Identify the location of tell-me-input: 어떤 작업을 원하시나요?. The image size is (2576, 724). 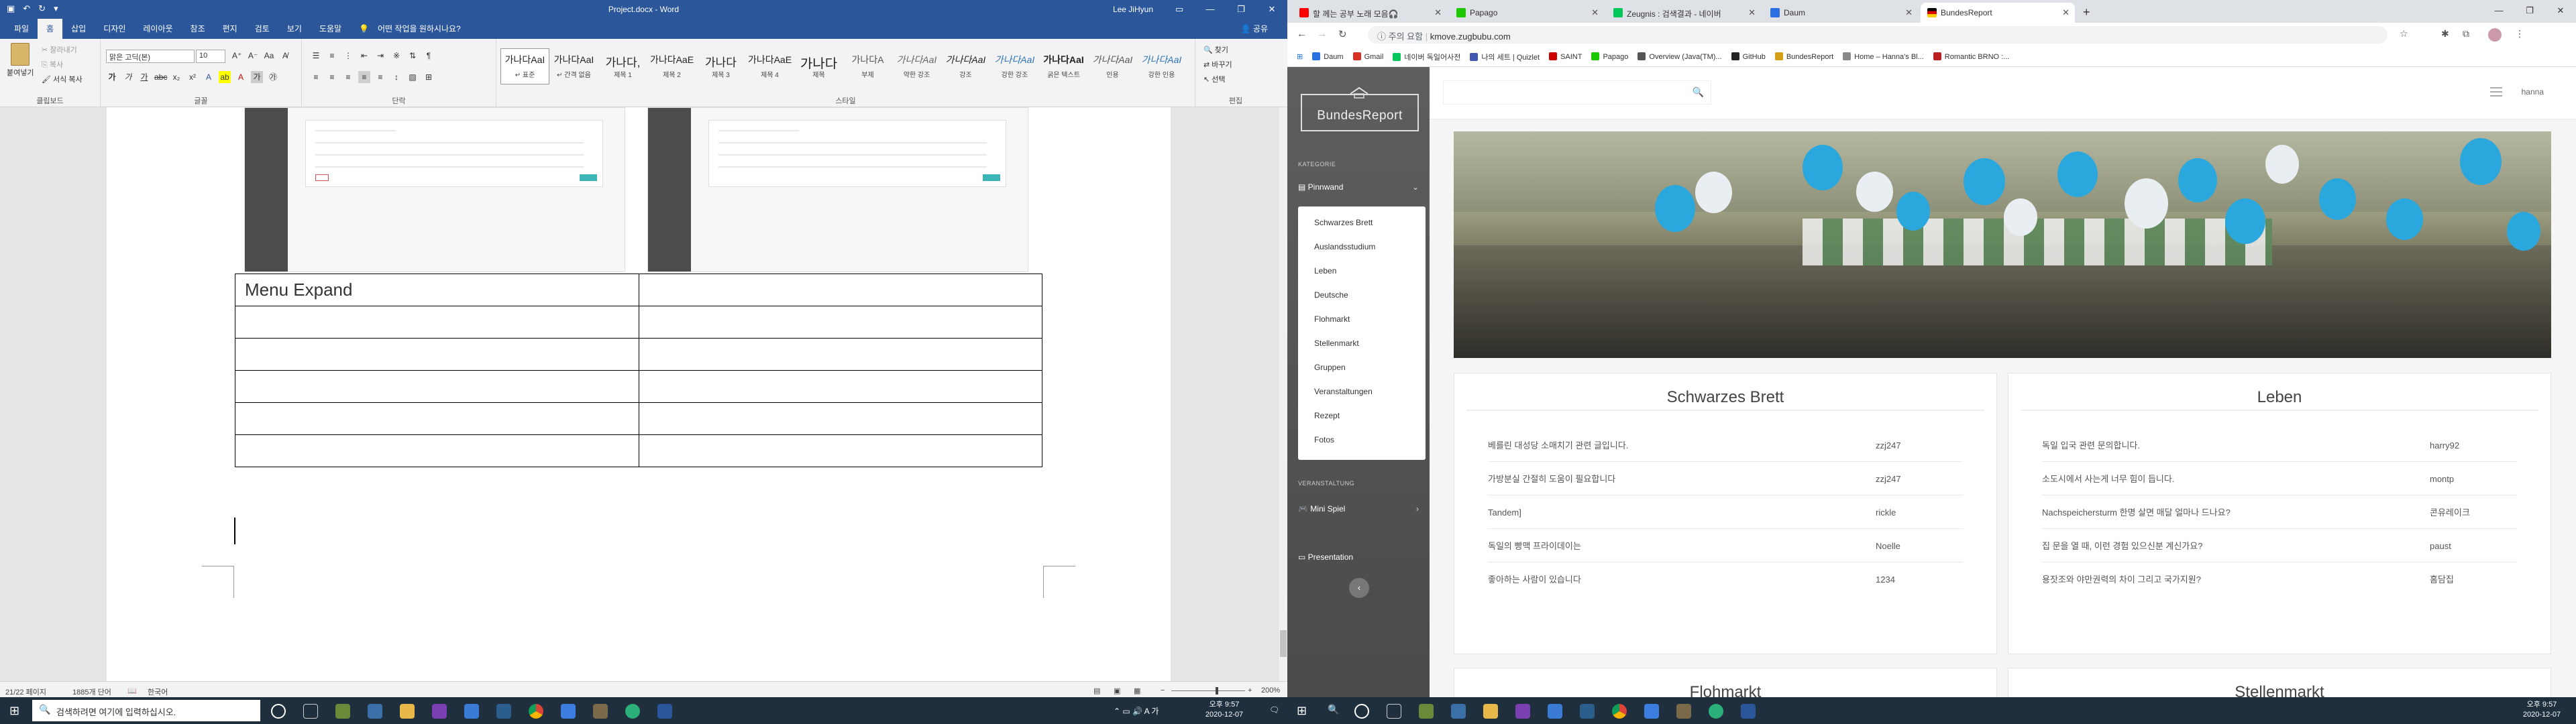
(424, 29).